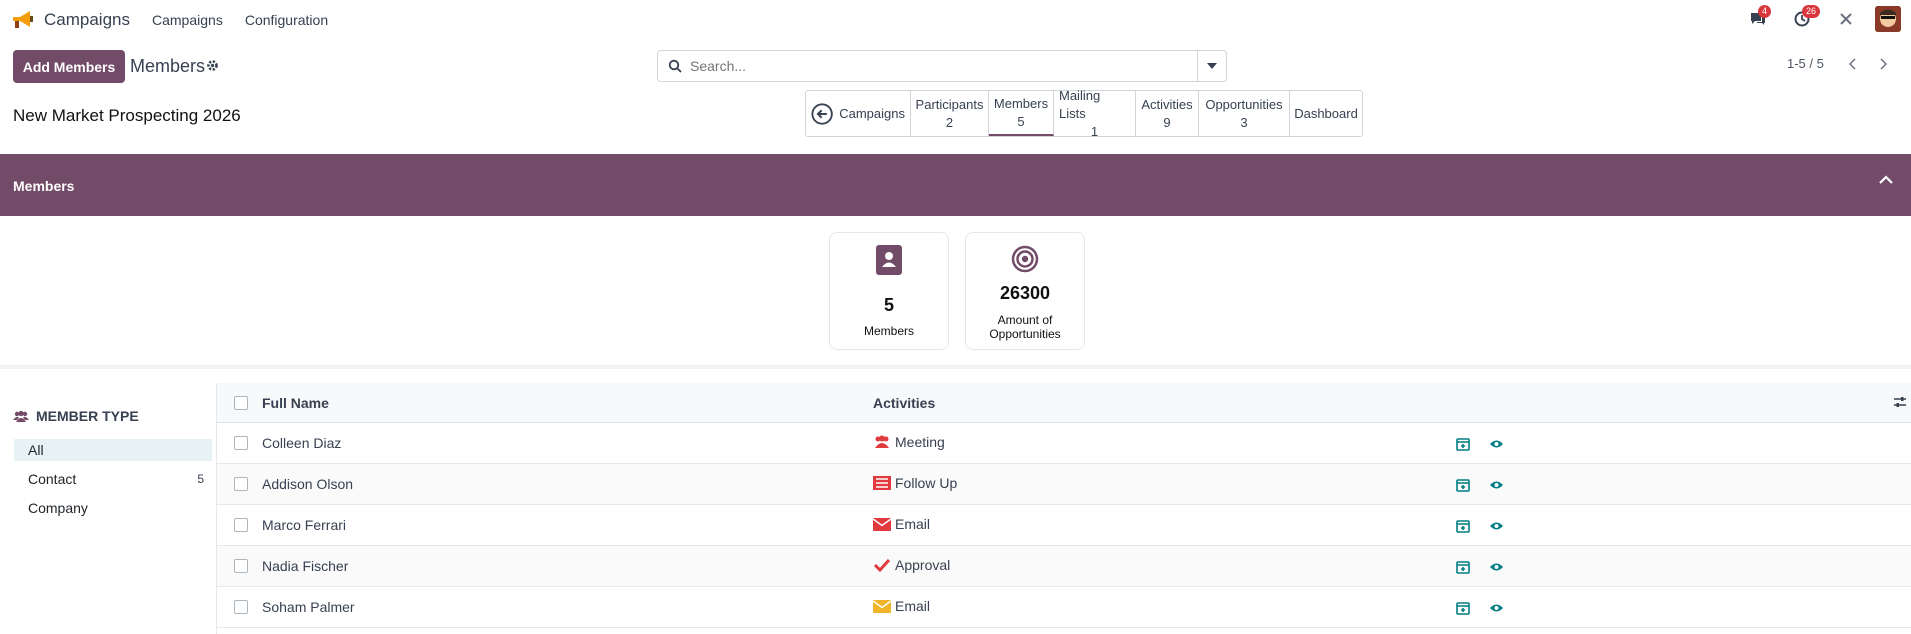 The height and width of the screenshot is (634, 1911). I want to click on pager-previous-button, so click(1852, 64).